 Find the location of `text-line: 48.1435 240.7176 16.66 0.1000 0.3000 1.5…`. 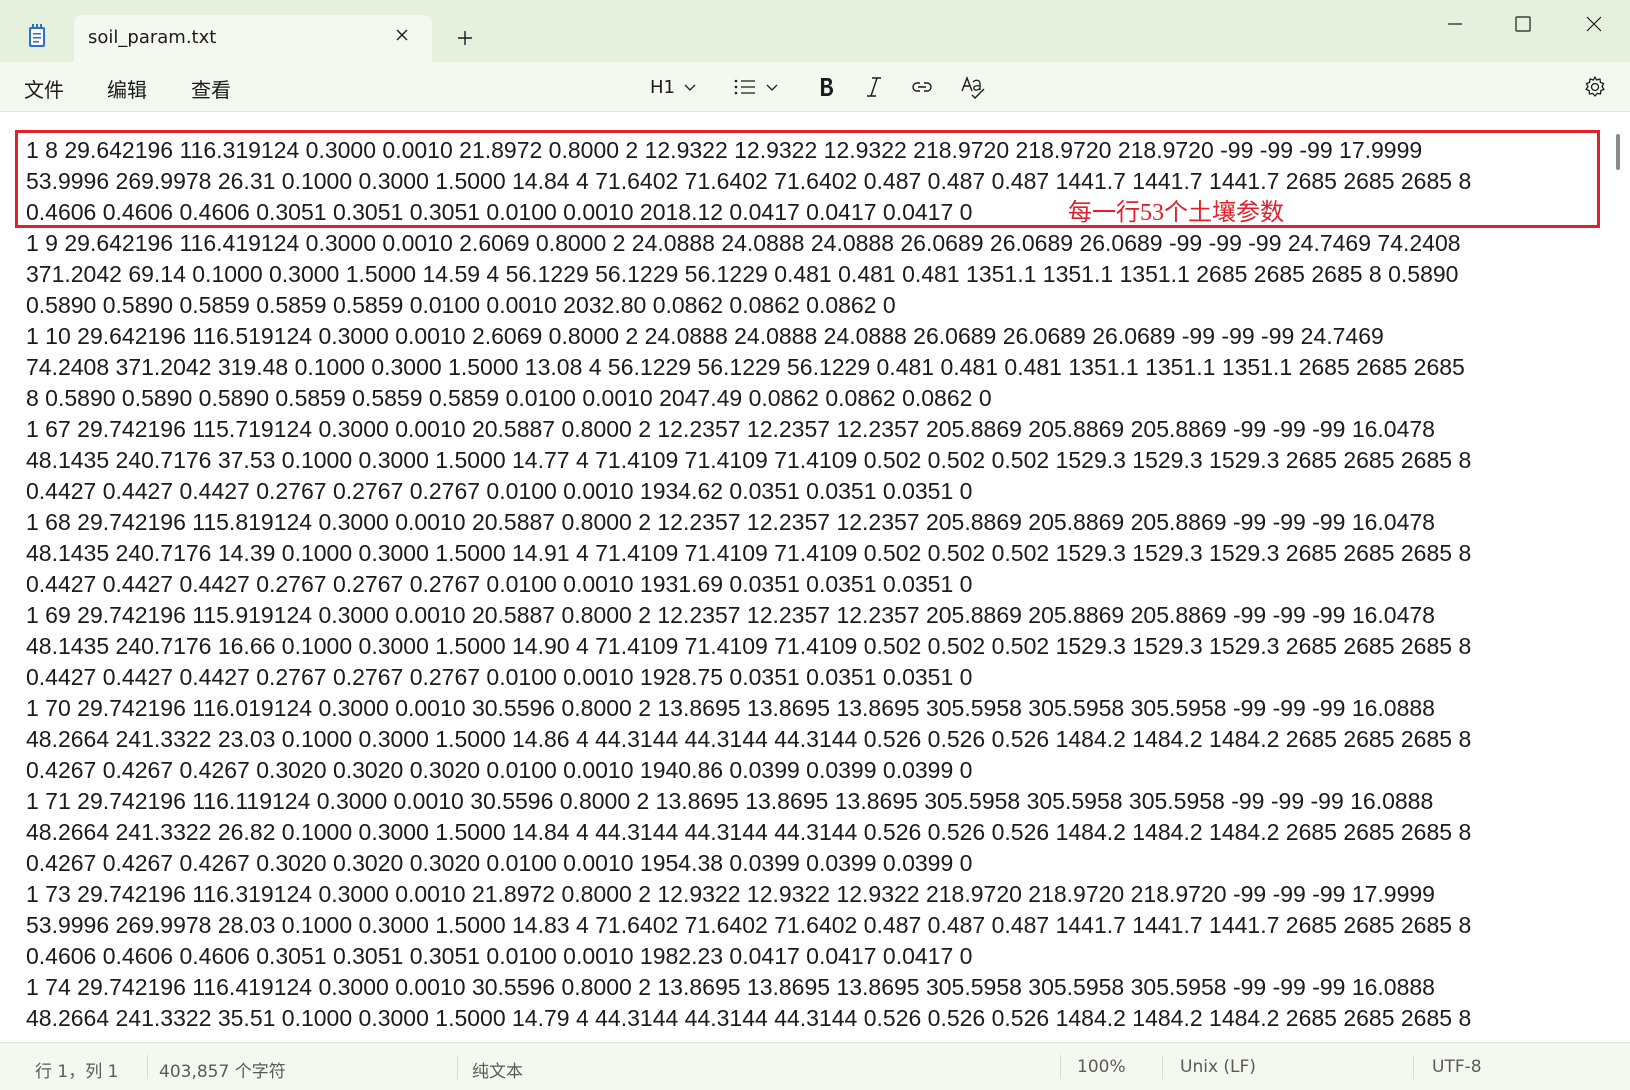

text-line: 48.1435 240.7176 16.66 0.1000 0.3000 1.5… is located at coordinates (749, 646).